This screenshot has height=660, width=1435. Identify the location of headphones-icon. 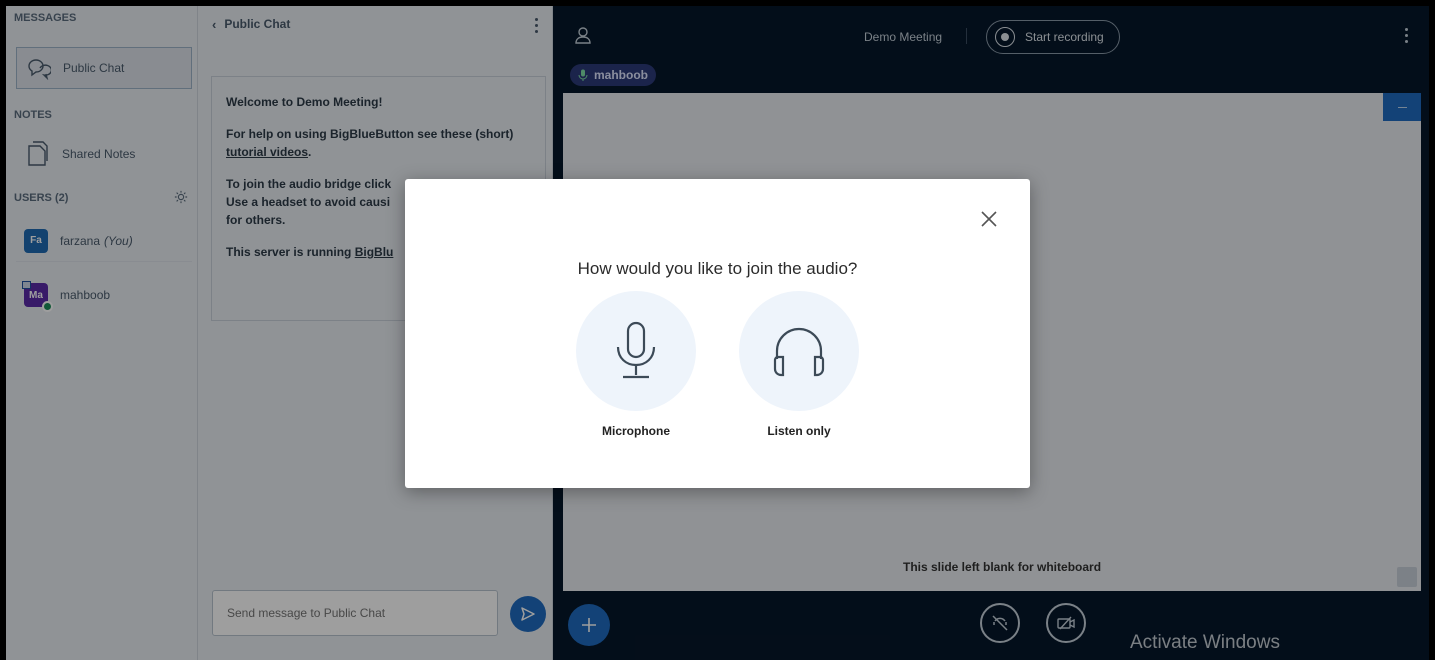
(799, 352).